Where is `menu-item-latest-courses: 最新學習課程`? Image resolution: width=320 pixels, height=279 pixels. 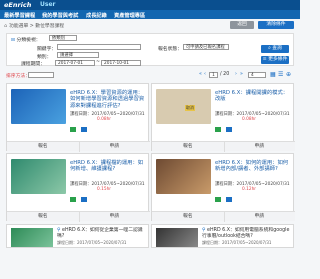 menu-item-latest-courses: 最新學習課程 is located at coordinates (19, 15).